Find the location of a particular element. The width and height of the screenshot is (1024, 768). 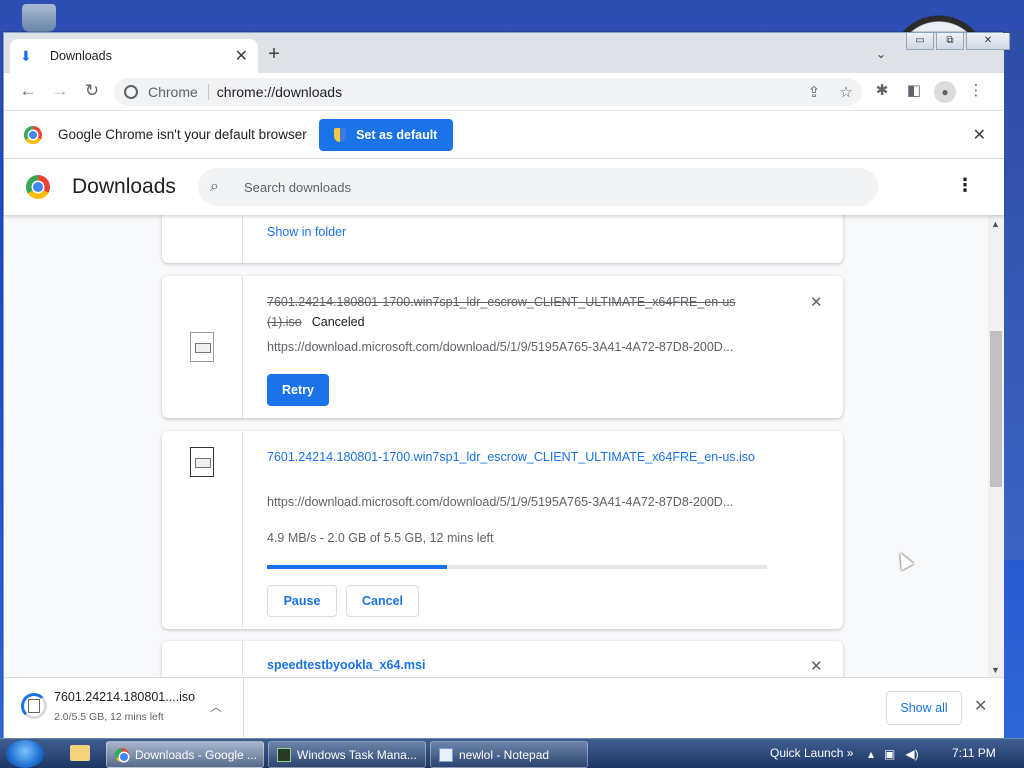

taskbar-button-label: newlol - Notepad is located at coordinates (504, 754).